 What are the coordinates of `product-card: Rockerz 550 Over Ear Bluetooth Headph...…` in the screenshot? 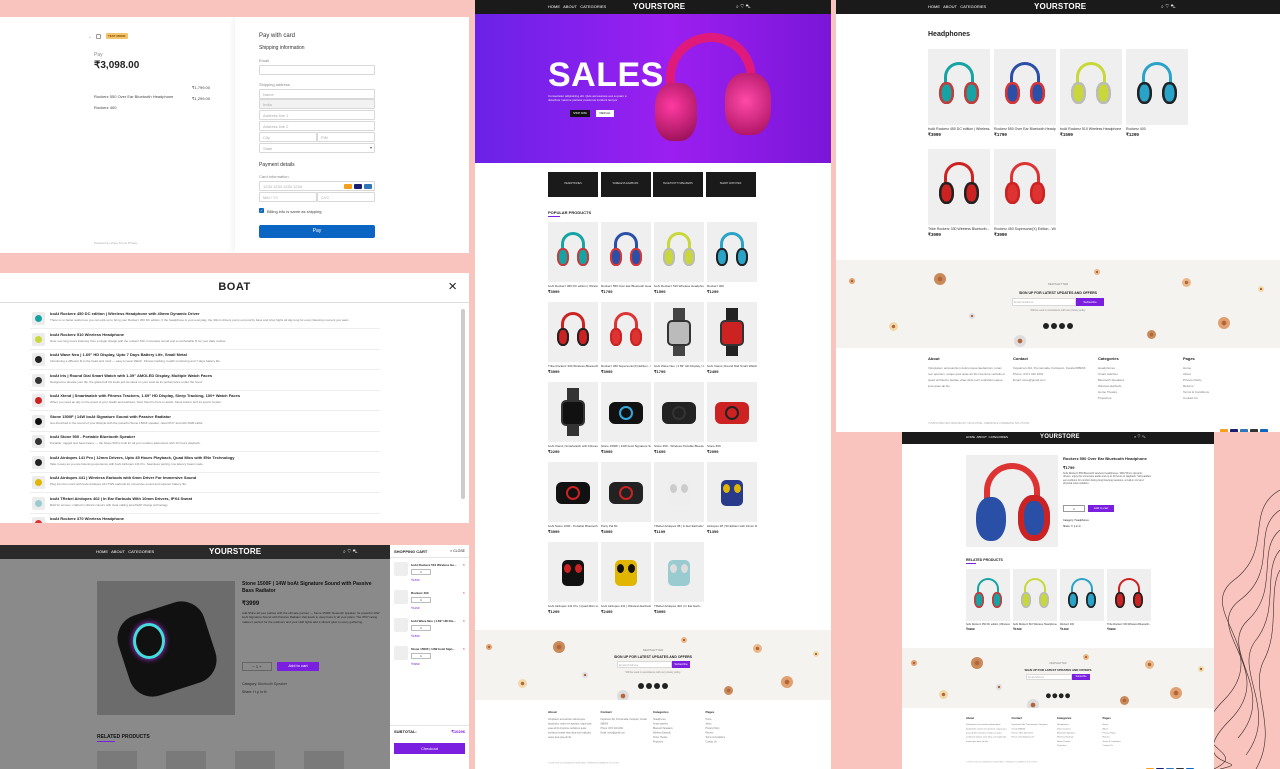 It's located at (626, 258).